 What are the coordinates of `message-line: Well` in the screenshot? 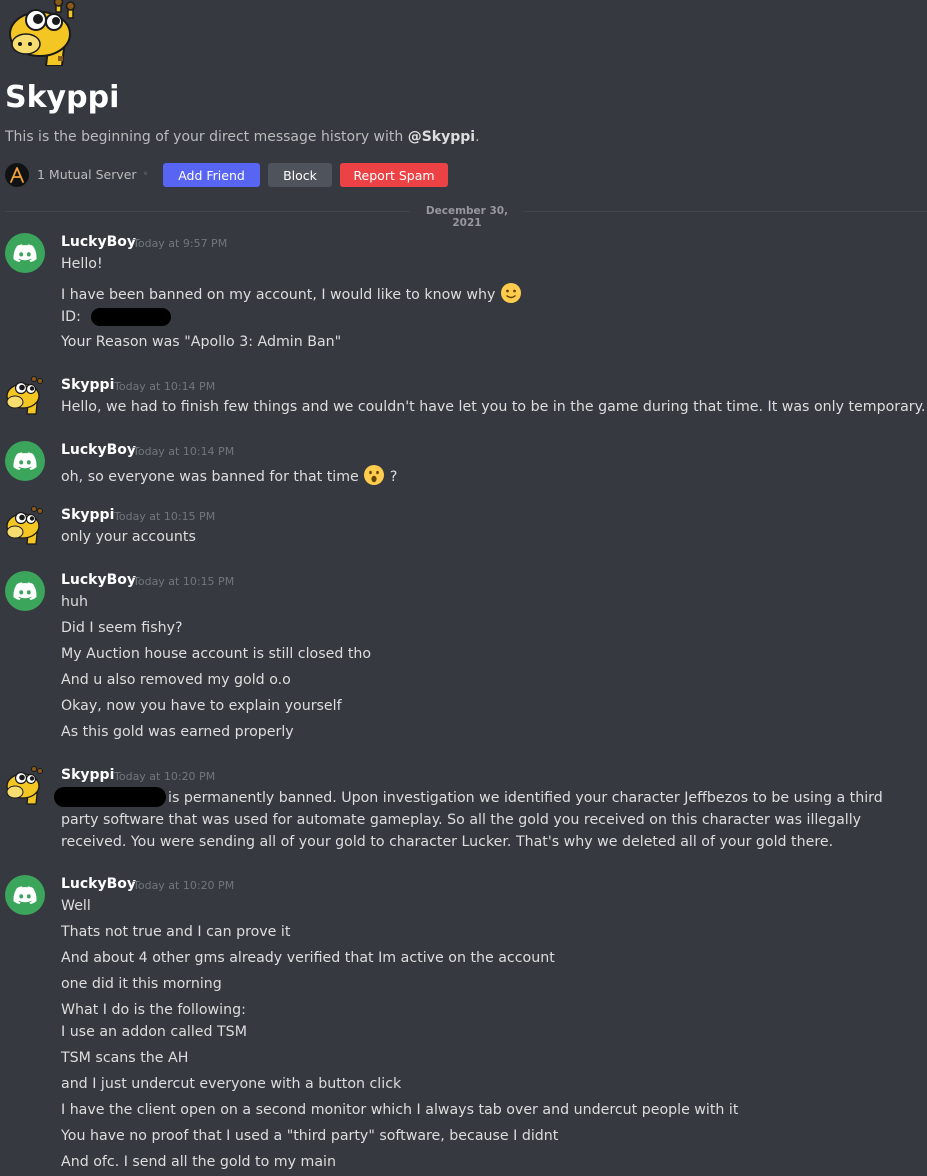 It's located at (76, 906).